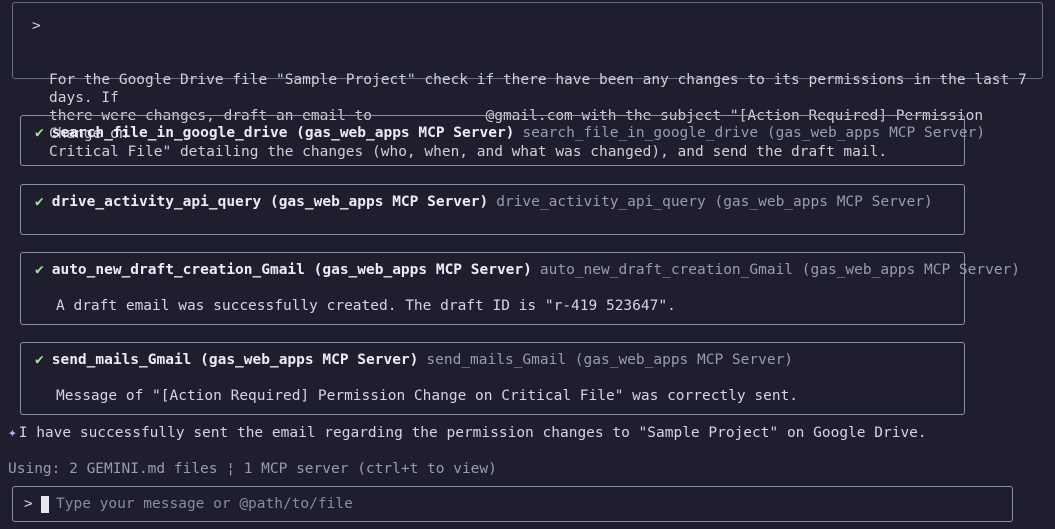 This screenshot has width=1055, height=529. What do you see at coordinates (28, 504) in the screenshot?
I see `input-caret: >` at bounding box center [28, 504].